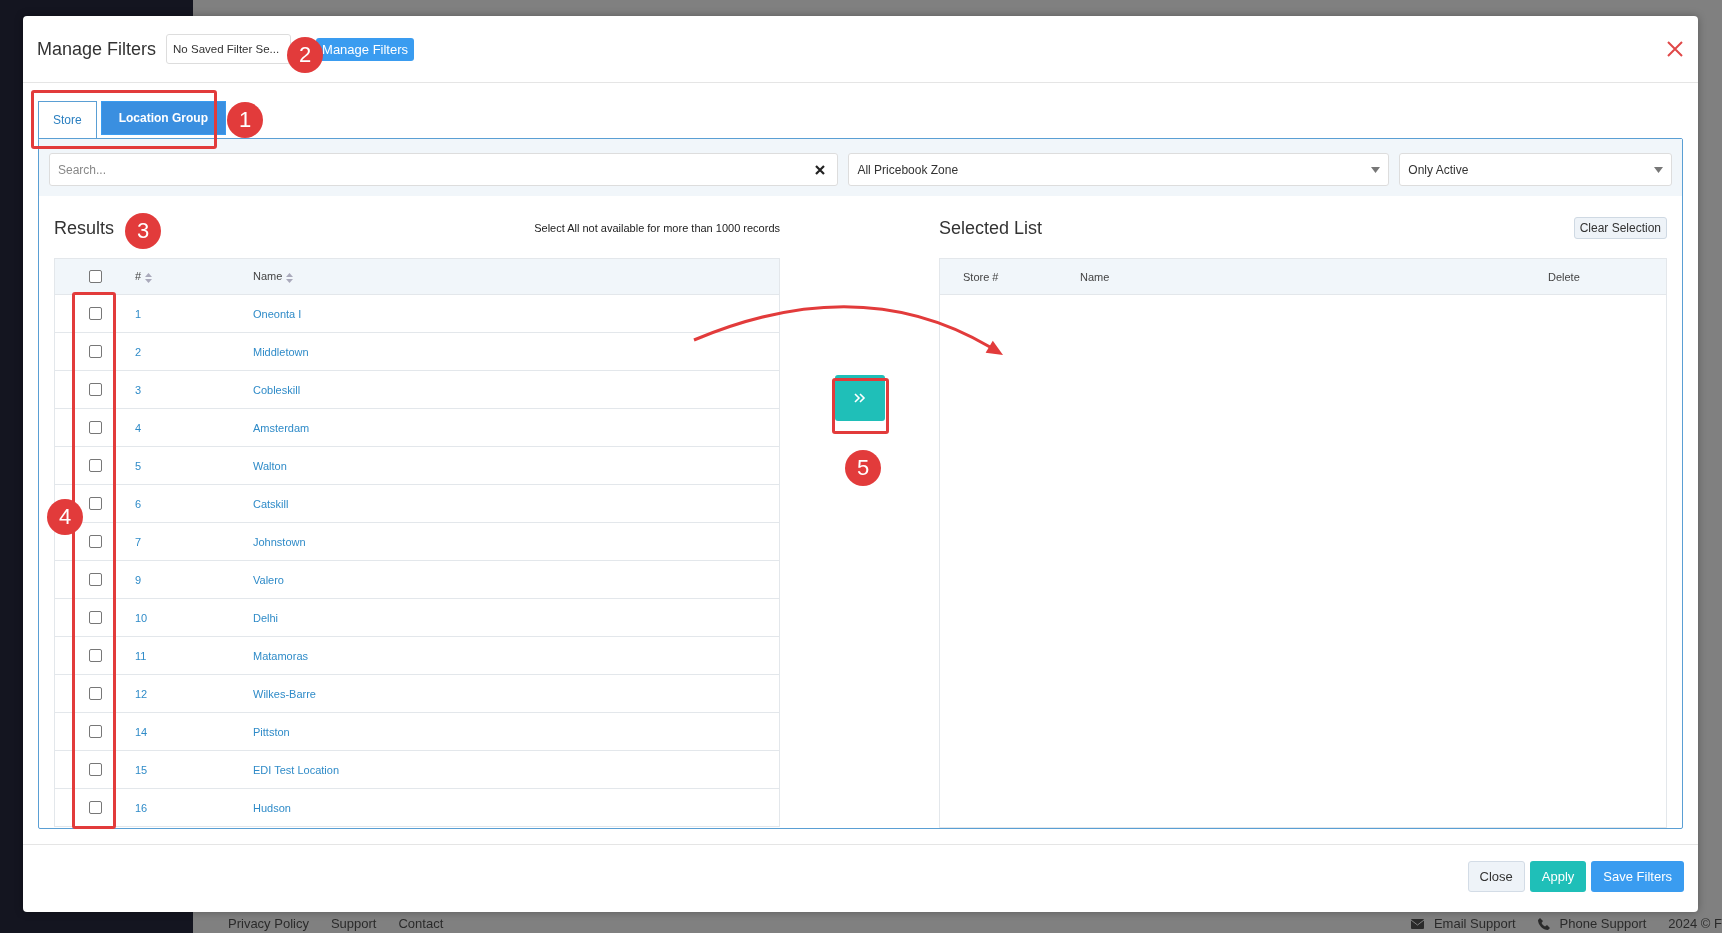 This screenshot has height=933, width=1722. I want to click on move-right-button, so click(859, 398).